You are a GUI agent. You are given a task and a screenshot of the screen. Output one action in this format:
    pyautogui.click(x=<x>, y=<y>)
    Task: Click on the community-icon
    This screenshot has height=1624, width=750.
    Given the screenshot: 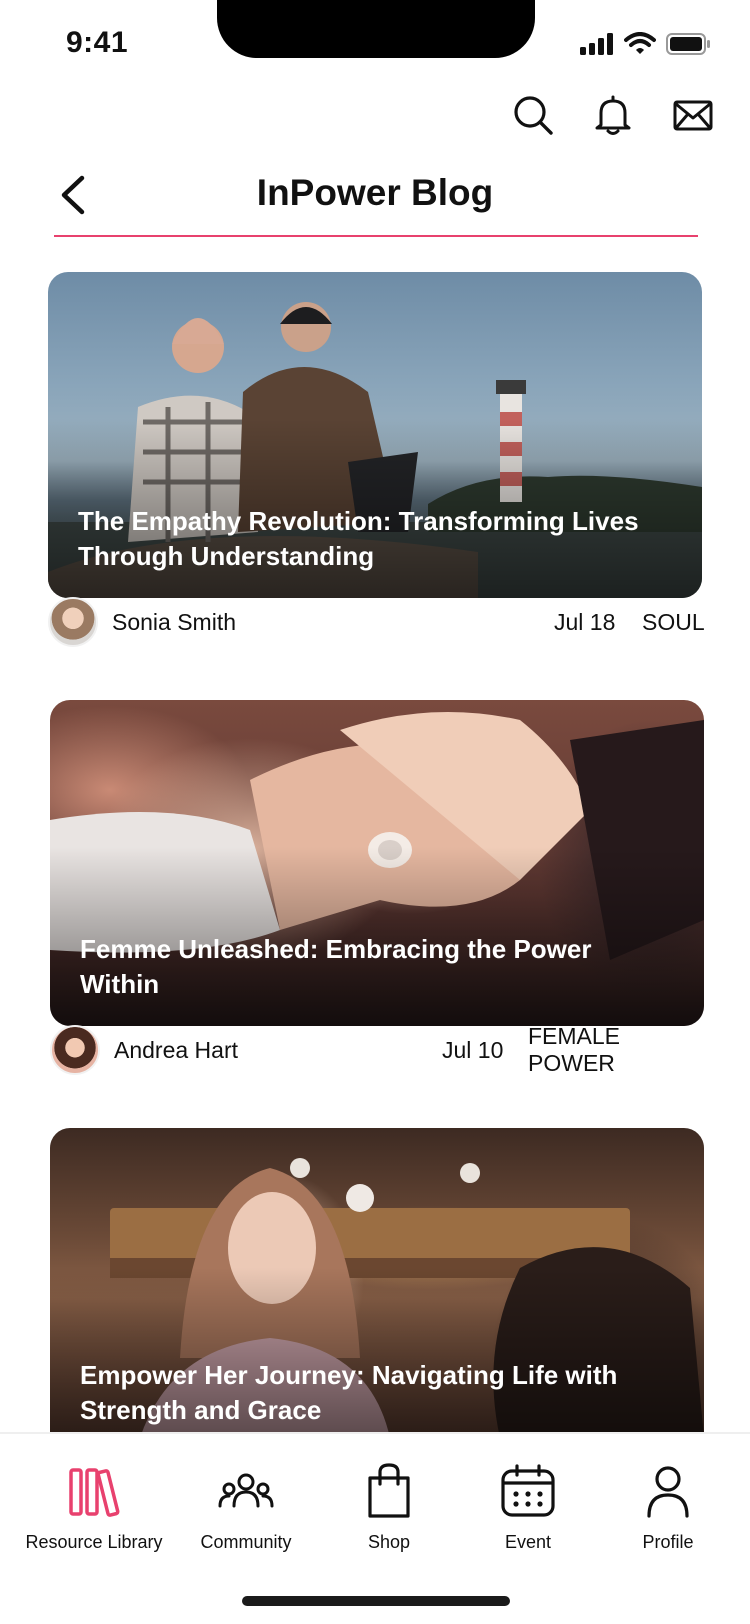 What is the action you would take?
    pyautogui.click(x=246, y=1490)
    